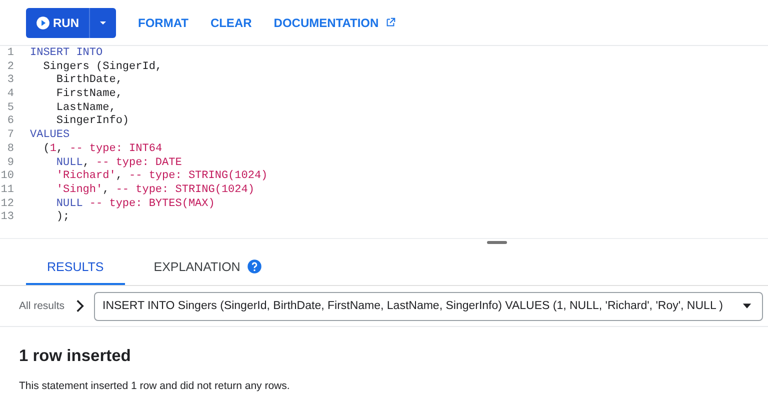 The height and width of the screenshot is (403, 768). Describe the element at coordinates (66, 54) in the screenshot. I see `code-line: INSERT INTO` at that location.